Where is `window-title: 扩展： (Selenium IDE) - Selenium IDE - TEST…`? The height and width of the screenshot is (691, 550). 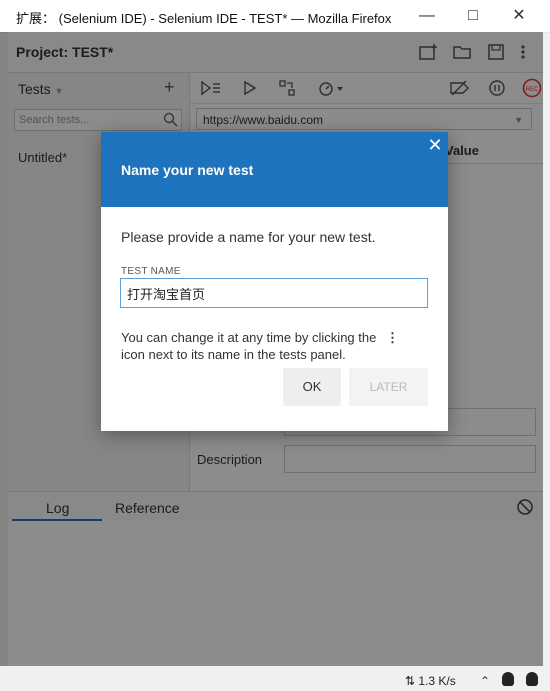 window-title: 扩展： (Selenium IDE) - Selenium IDE - TEST… is located at coordinates (204, 18).